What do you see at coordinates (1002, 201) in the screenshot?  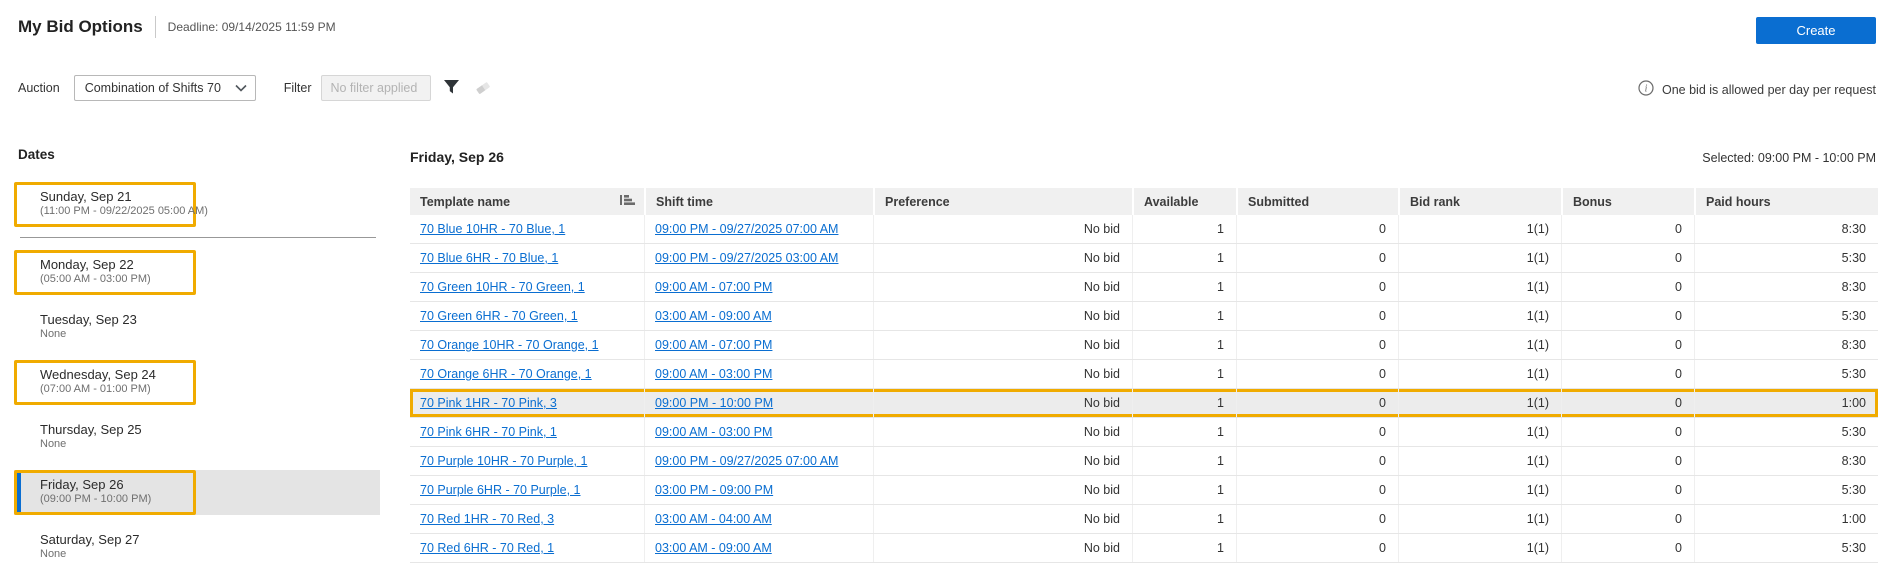 I see `column-header-preference: Preference` at bounding box center [1002, 201].